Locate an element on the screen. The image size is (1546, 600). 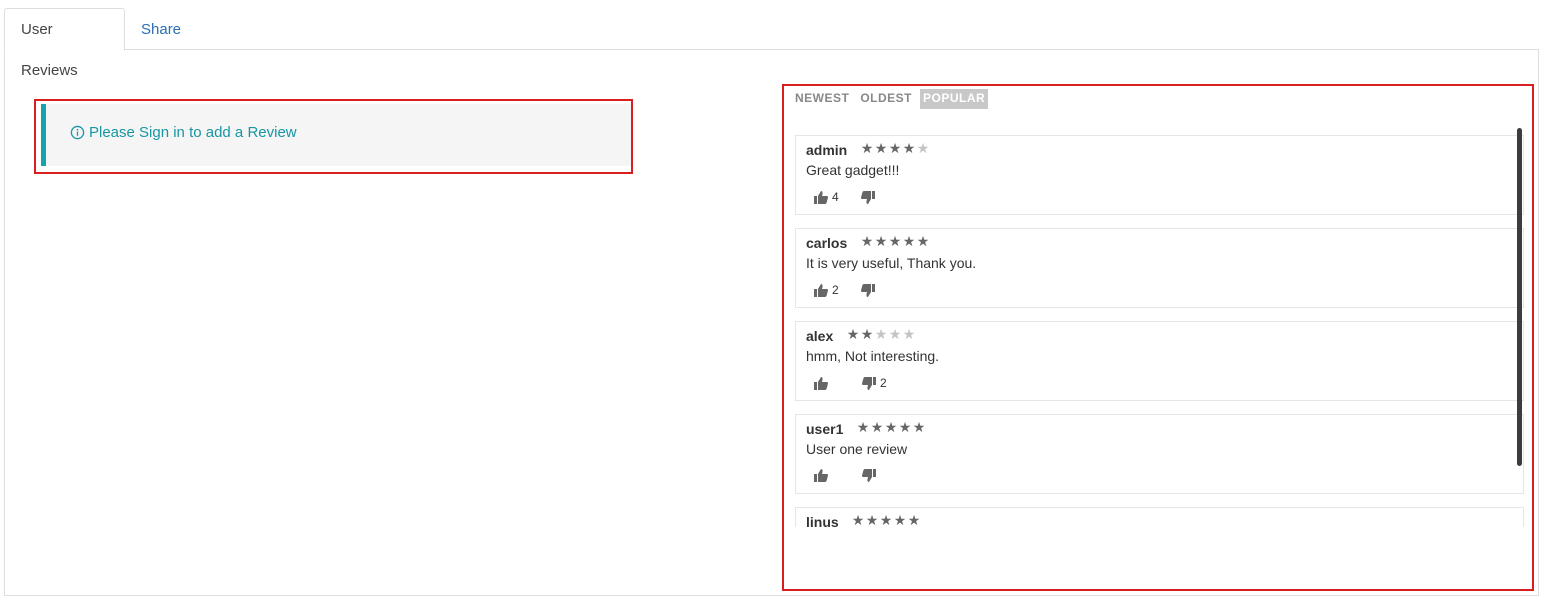
sort-popular: POPULAR is located at coordinates (954, 99).